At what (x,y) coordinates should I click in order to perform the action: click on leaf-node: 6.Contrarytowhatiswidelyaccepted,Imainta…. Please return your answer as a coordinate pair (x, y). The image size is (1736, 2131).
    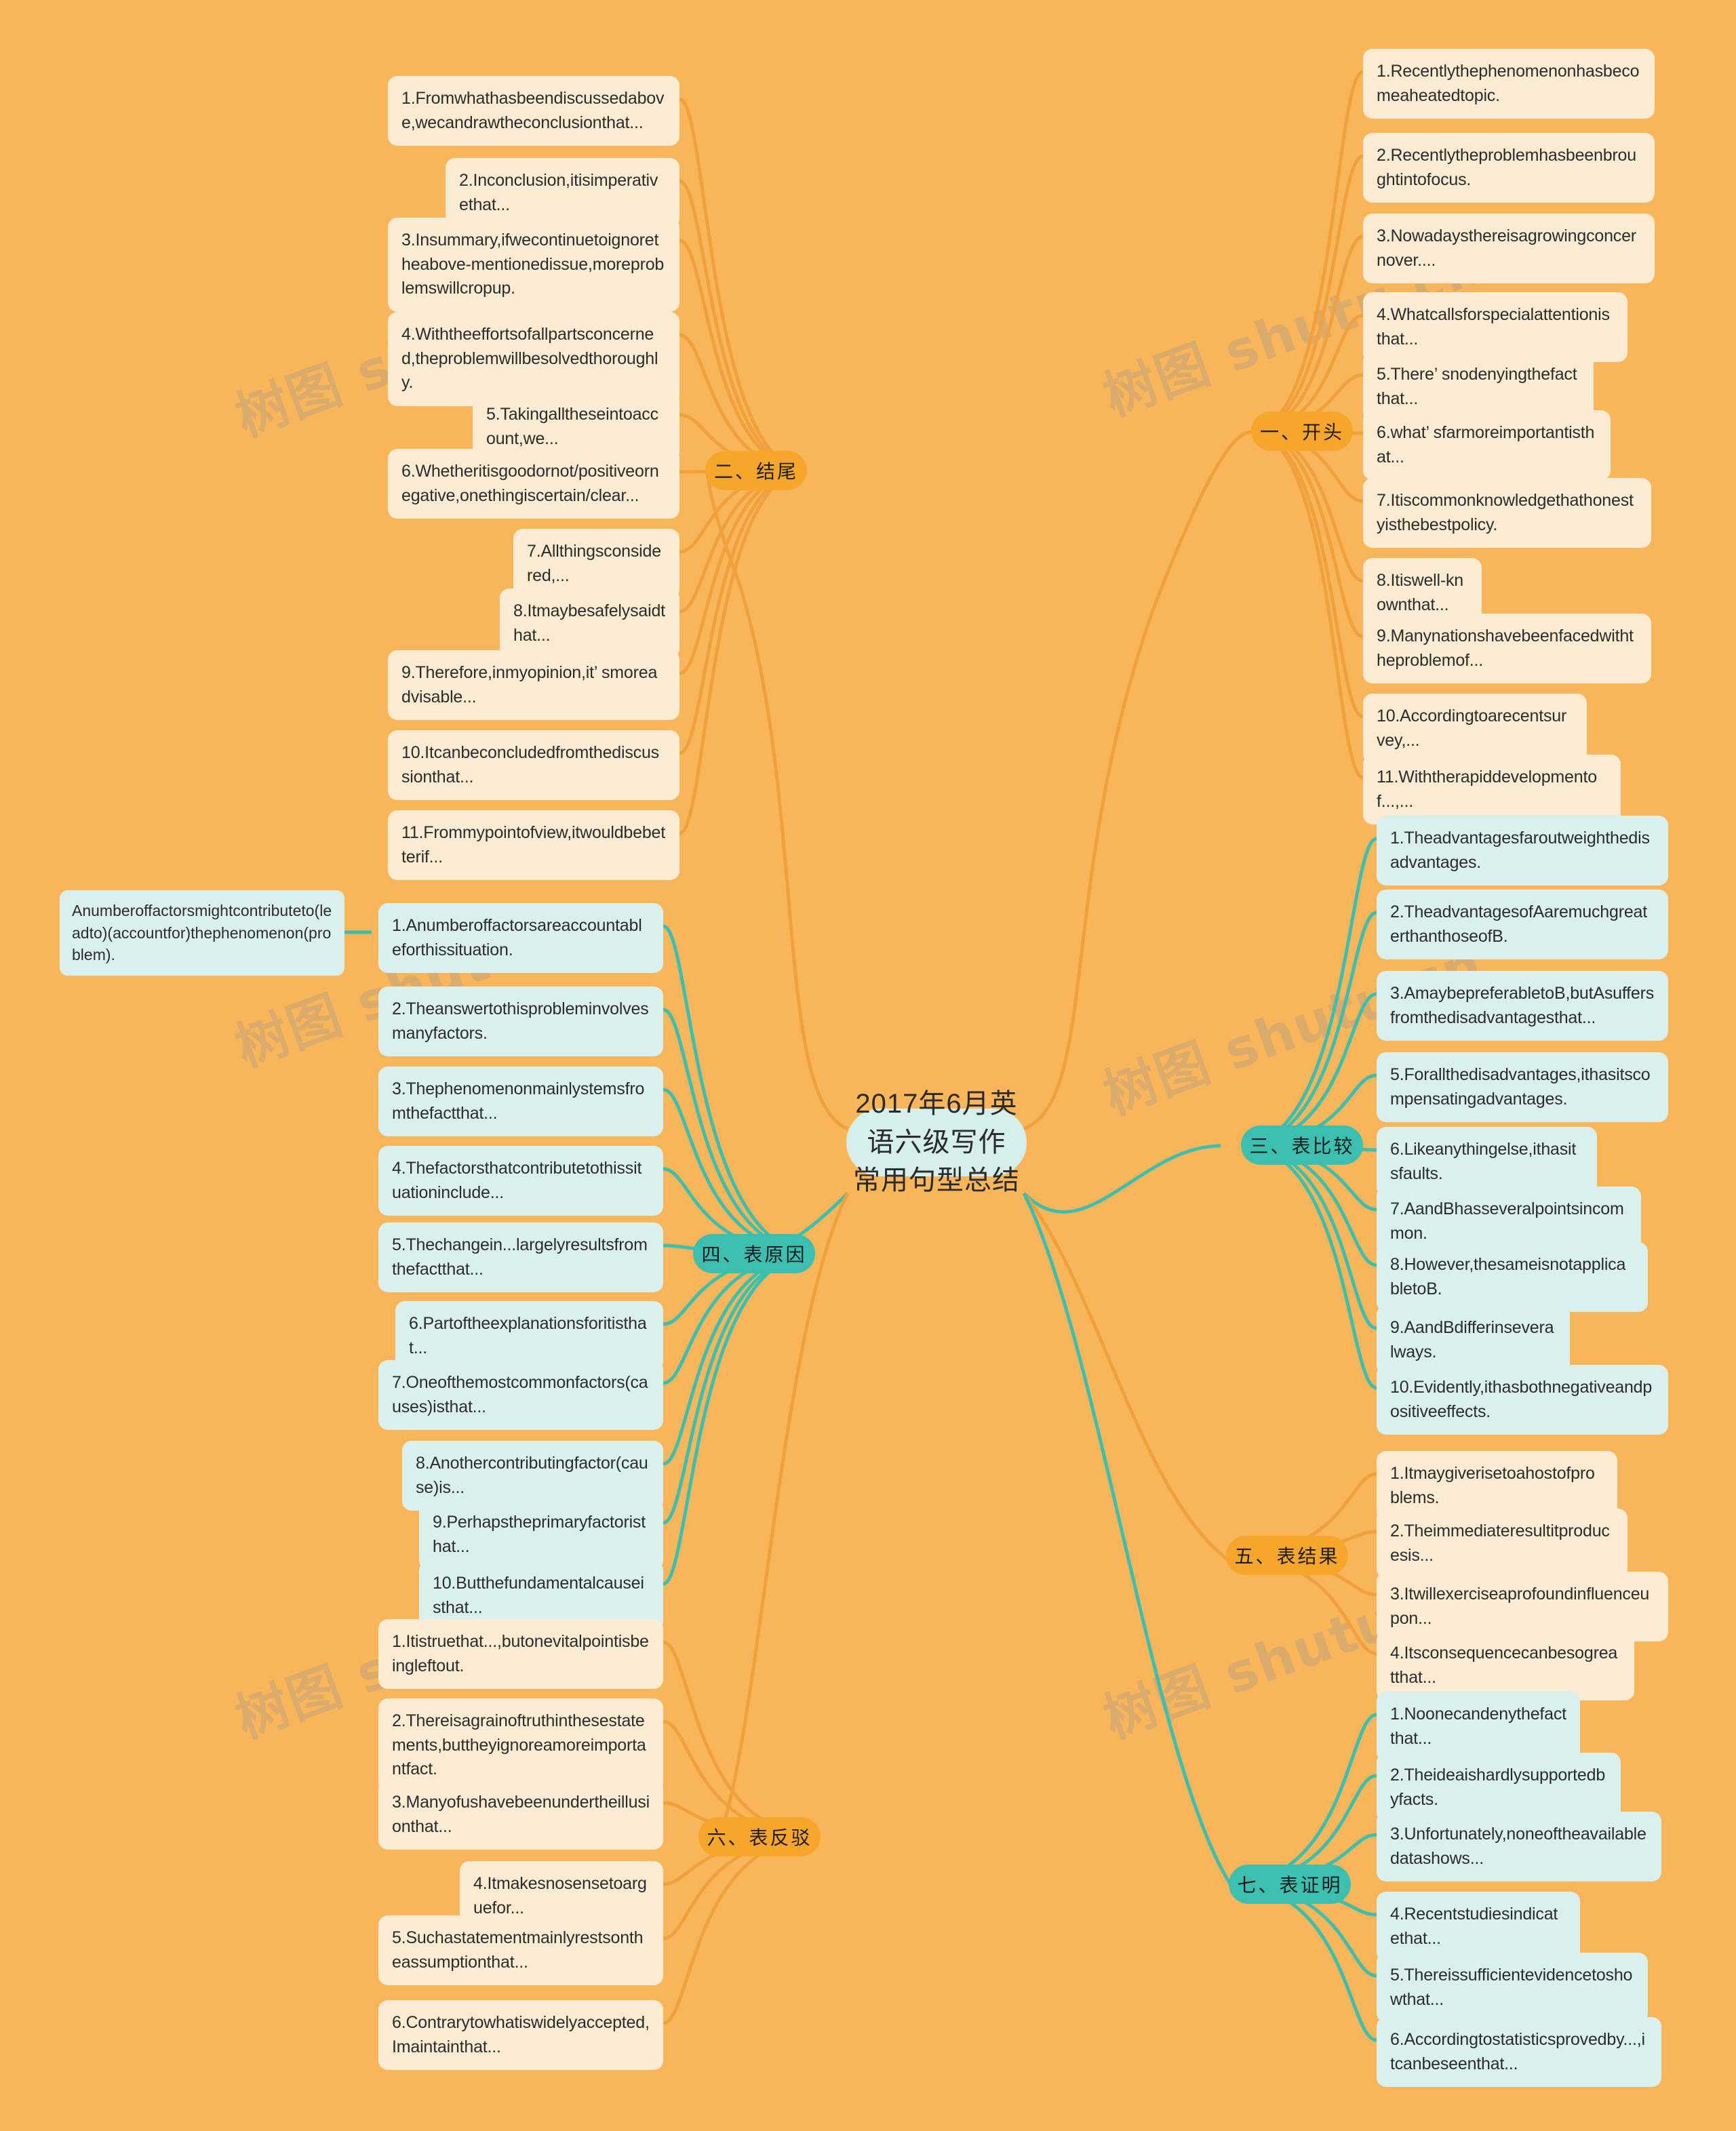
    Looking at the image, I should click on (520, 2035).